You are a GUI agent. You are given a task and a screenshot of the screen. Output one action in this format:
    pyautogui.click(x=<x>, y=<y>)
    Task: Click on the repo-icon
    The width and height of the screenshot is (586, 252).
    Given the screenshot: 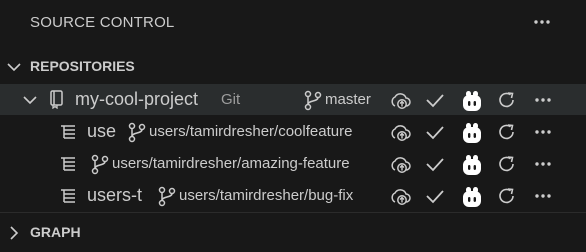 What is the action you would take?
    pyautogui.click(x=57, y=99)
    